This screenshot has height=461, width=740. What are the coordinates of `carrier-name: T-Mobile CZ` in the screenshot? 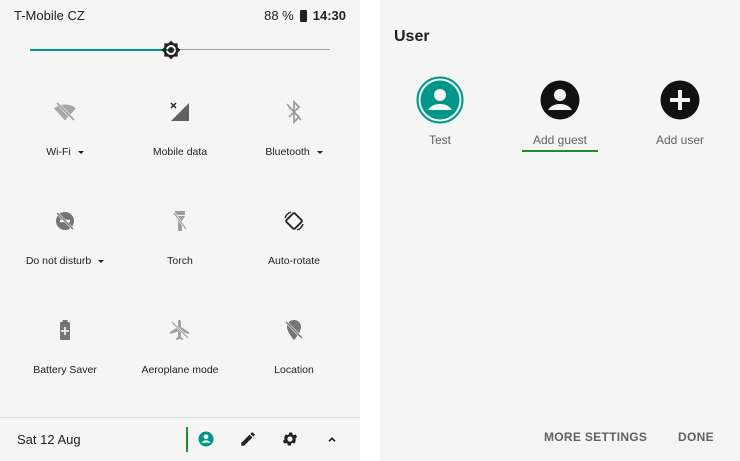 It's located at (49, 15).